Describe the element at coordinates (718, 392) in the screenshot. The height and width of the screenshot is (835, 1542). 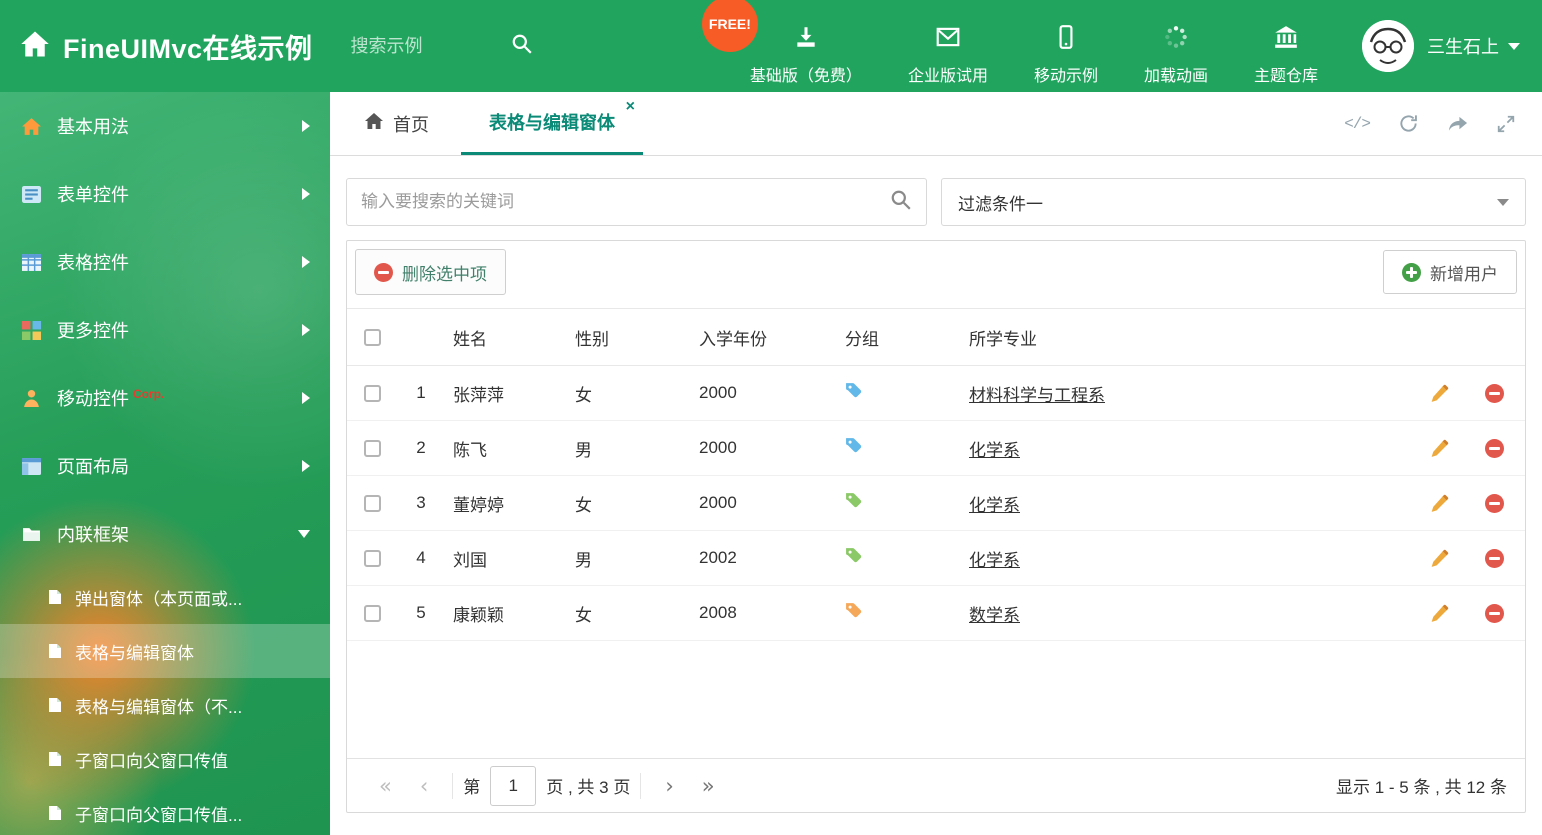
I see `cell-year: 2000` at that location.